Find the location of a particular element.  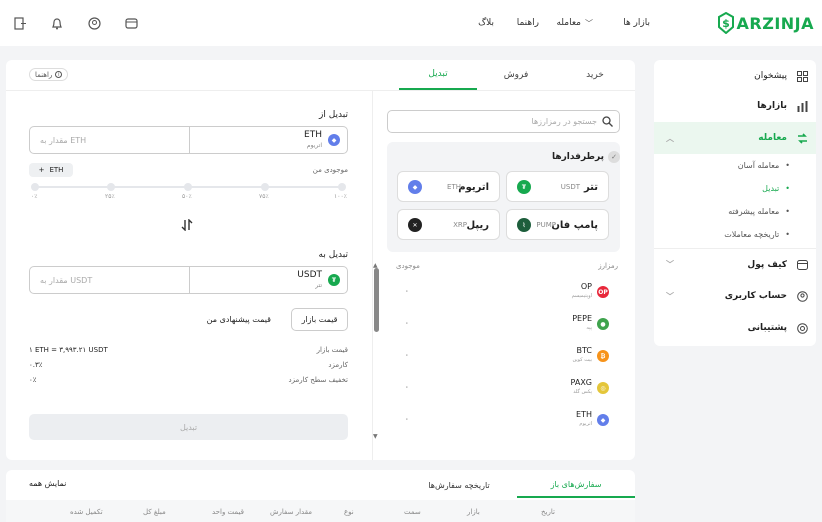

show-all-link: نمایش همه is located at coordinates (47, 483).